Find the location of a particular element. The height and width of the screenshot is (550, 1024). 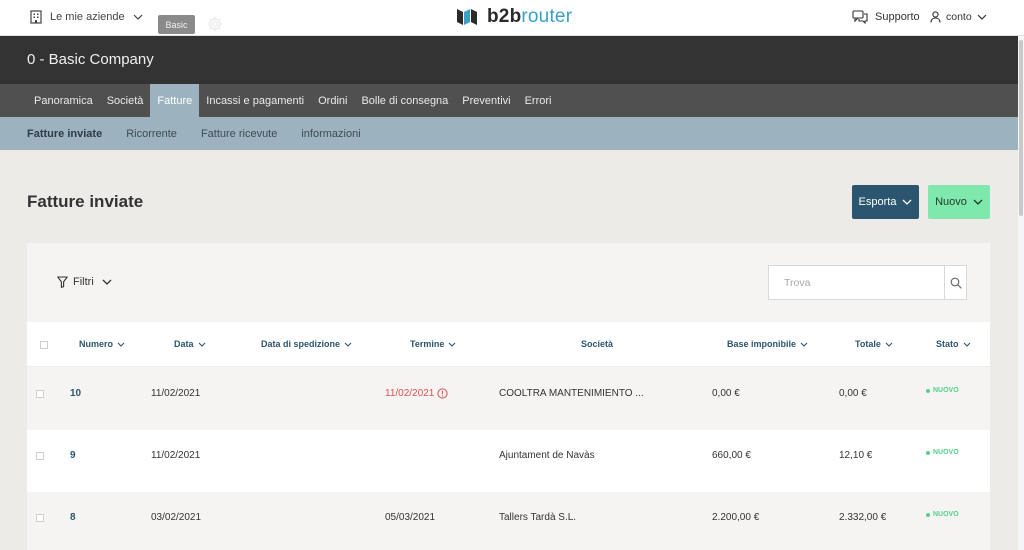

account-dropdown: conto is located at coordinates (958, 17).